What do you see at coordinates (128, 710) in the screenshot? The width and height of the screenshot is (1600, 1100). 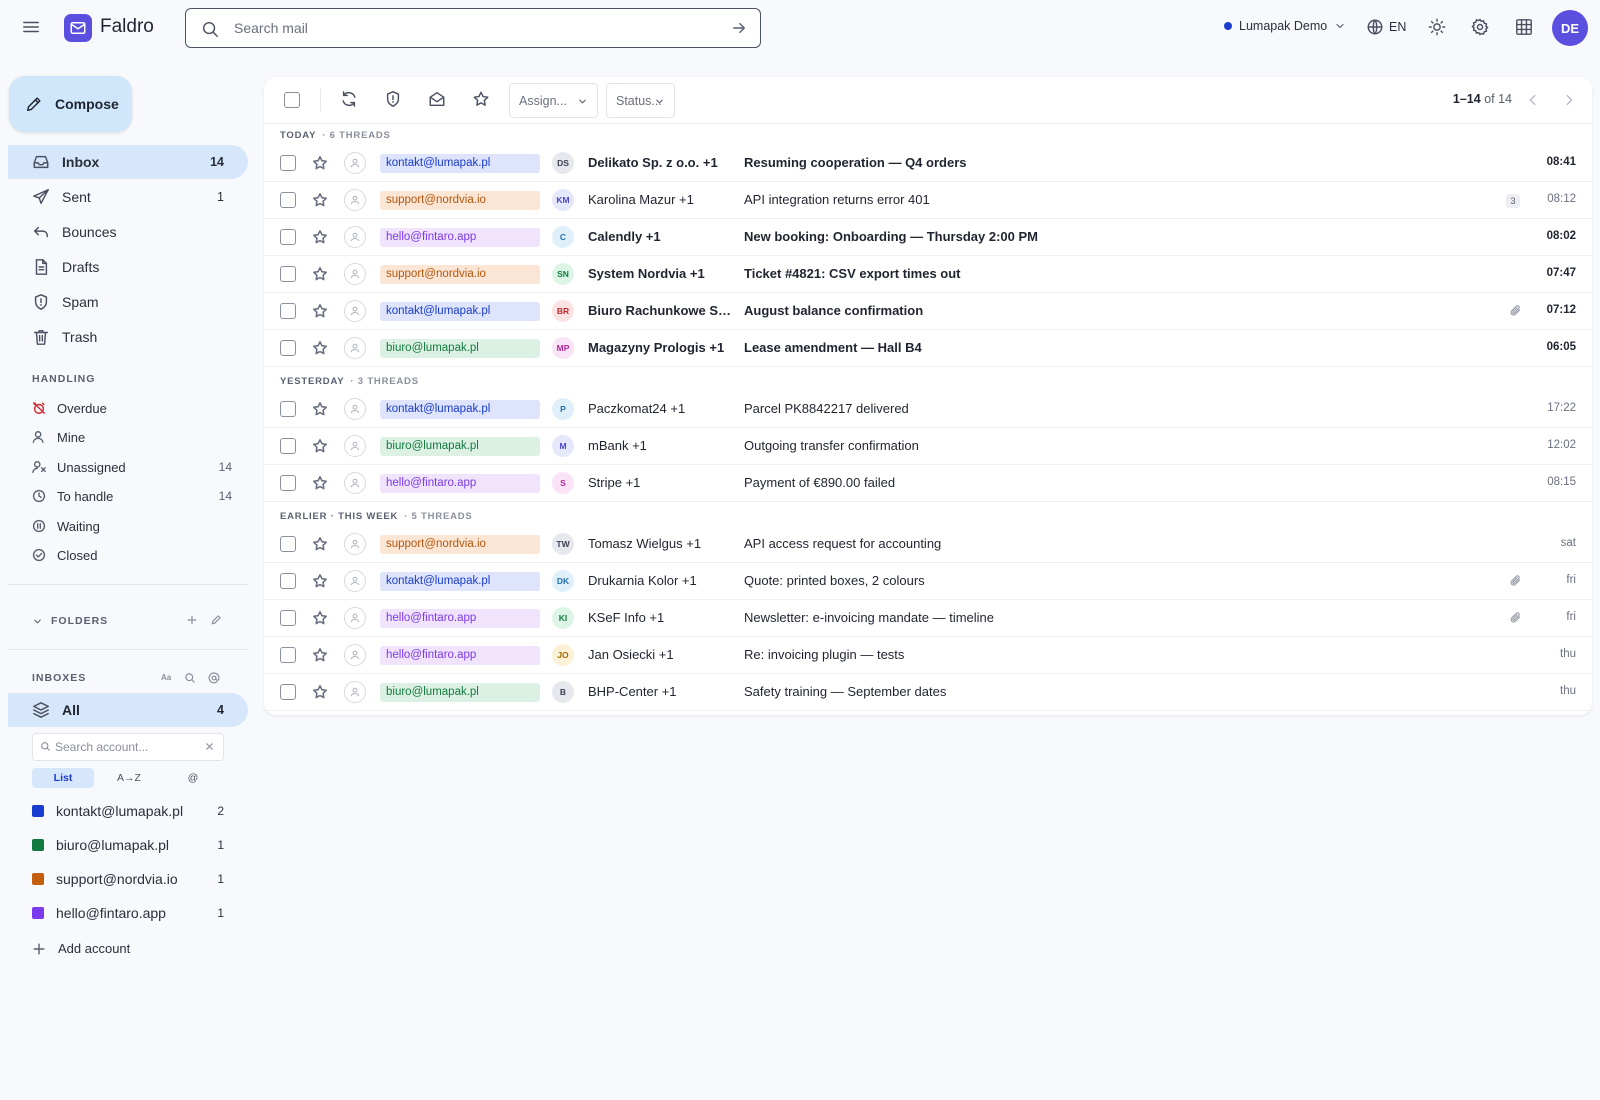 I see `inboxes-all: All 4` at bounding box center [128, 710].